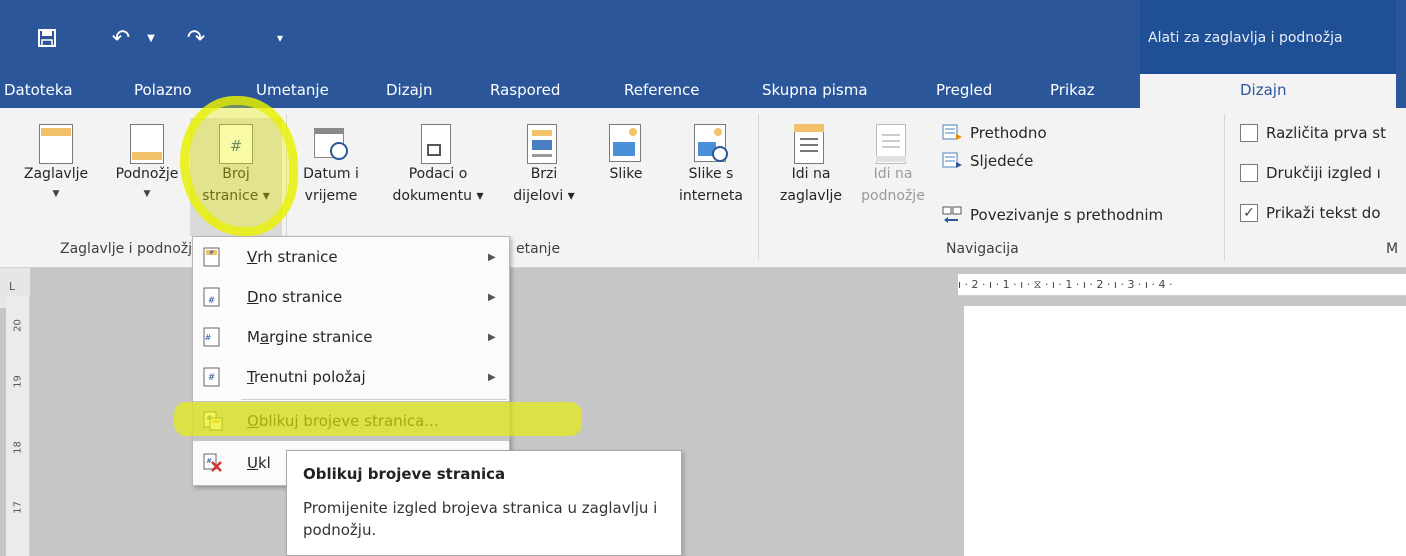 The image size is (1406, 556). Describe the element at coordinates (994, 133) in the screenshot. I see `previous-button: Prethodno` at that location.